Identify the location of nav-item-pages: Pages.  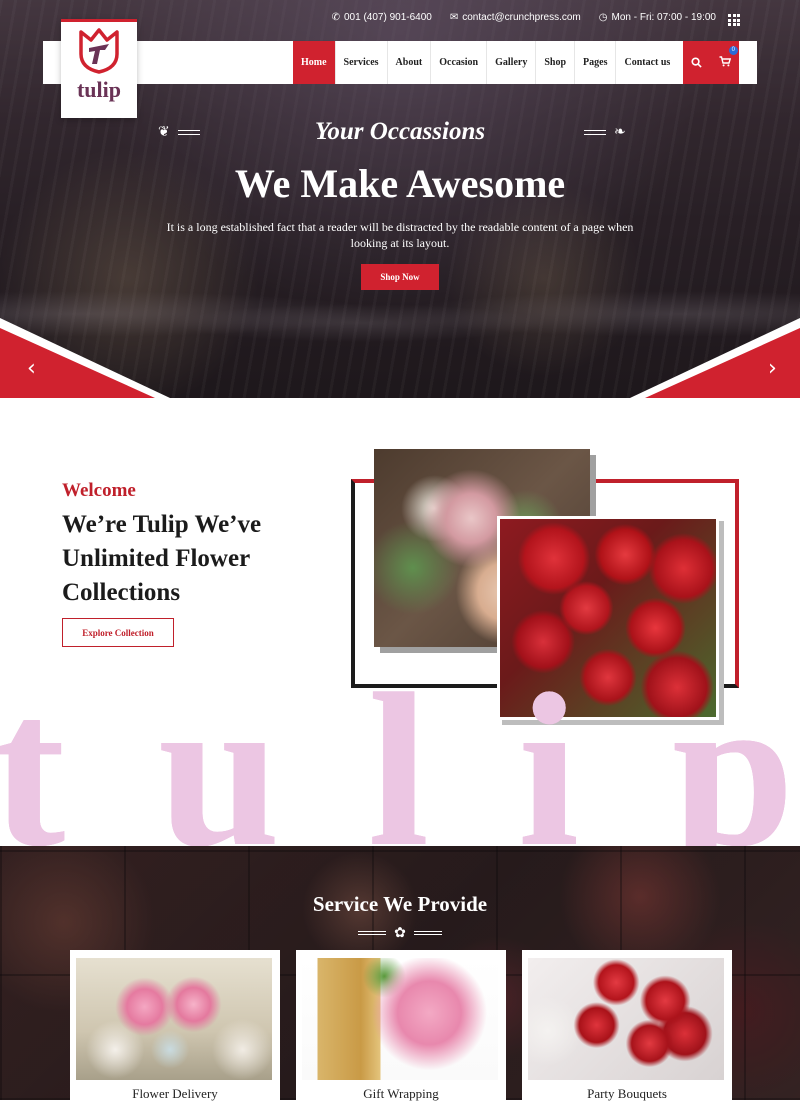
(594, 62).